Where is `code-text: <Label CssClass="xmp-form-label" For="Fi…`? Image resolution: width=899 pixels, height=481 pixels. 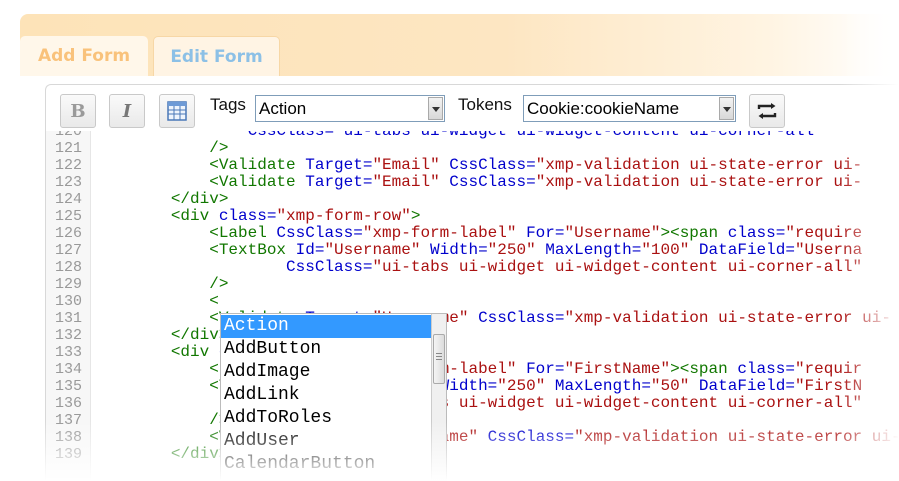
code-text: <Label CssClass="xmp-form-label" For="Fi… is located at coordinates (478, 369).